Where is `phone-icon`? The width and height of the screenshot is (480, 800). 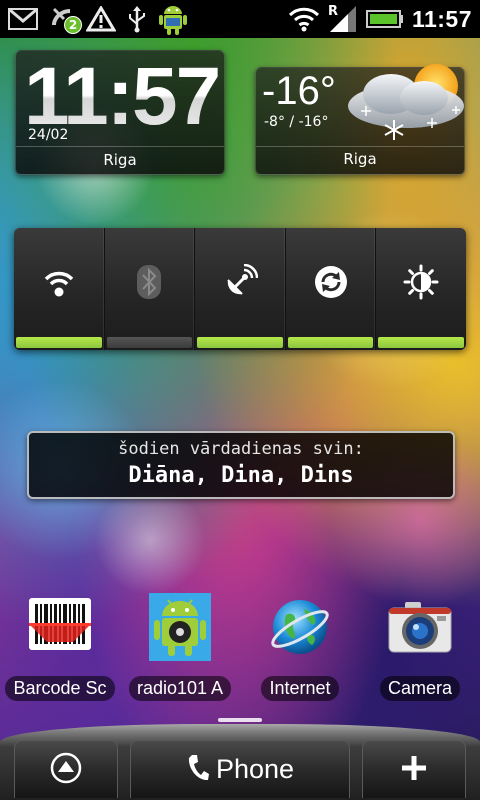
phone-icon is located at coordinates (198, 770).